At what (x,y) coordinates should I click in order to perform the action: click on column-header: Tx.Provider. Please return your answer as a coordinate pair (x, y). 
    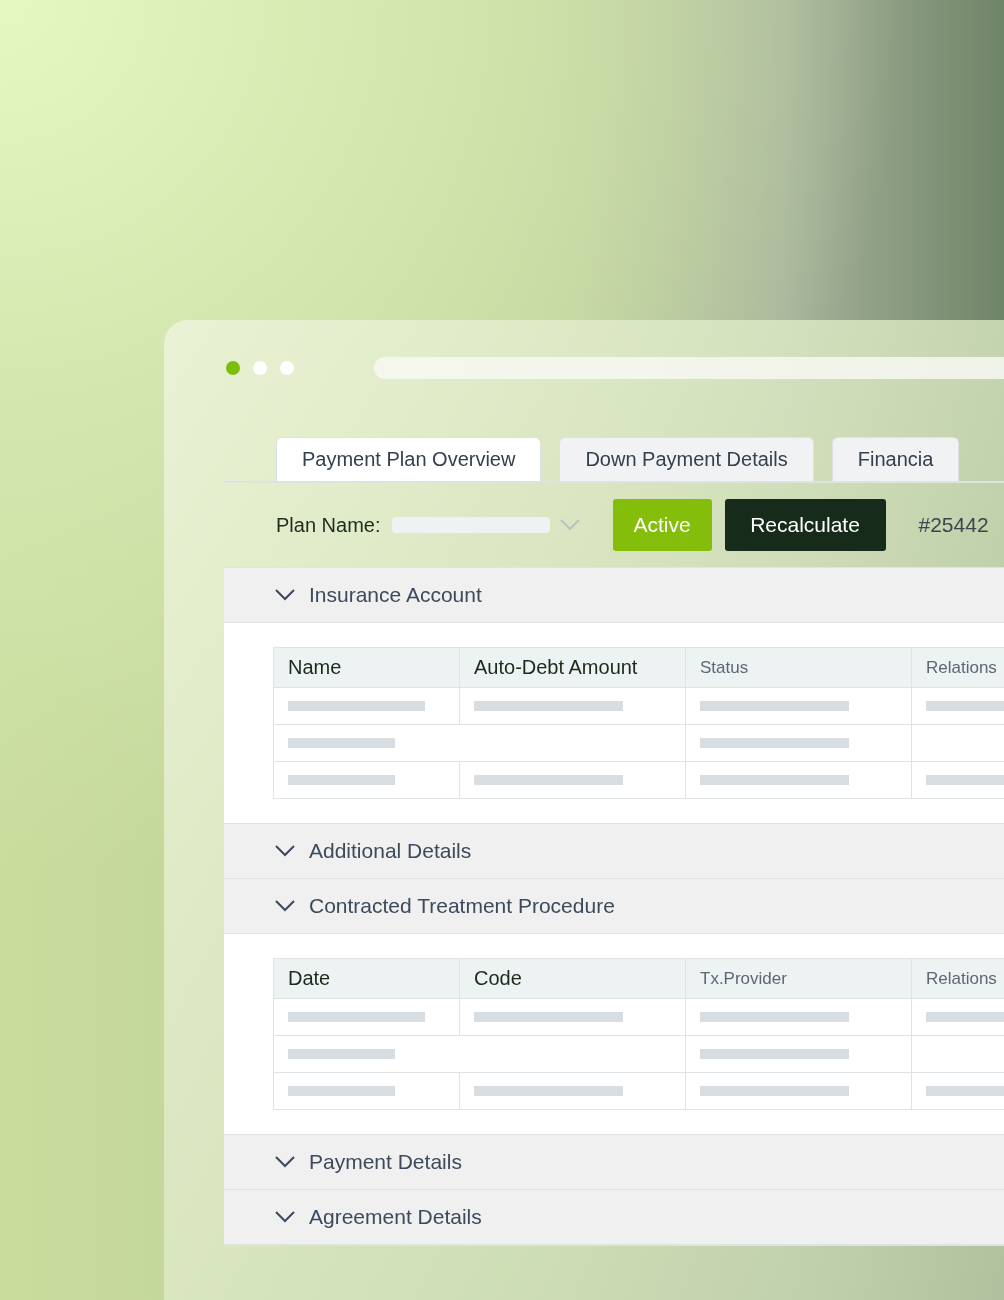
    Looking at the image, I should click on (798, 978).